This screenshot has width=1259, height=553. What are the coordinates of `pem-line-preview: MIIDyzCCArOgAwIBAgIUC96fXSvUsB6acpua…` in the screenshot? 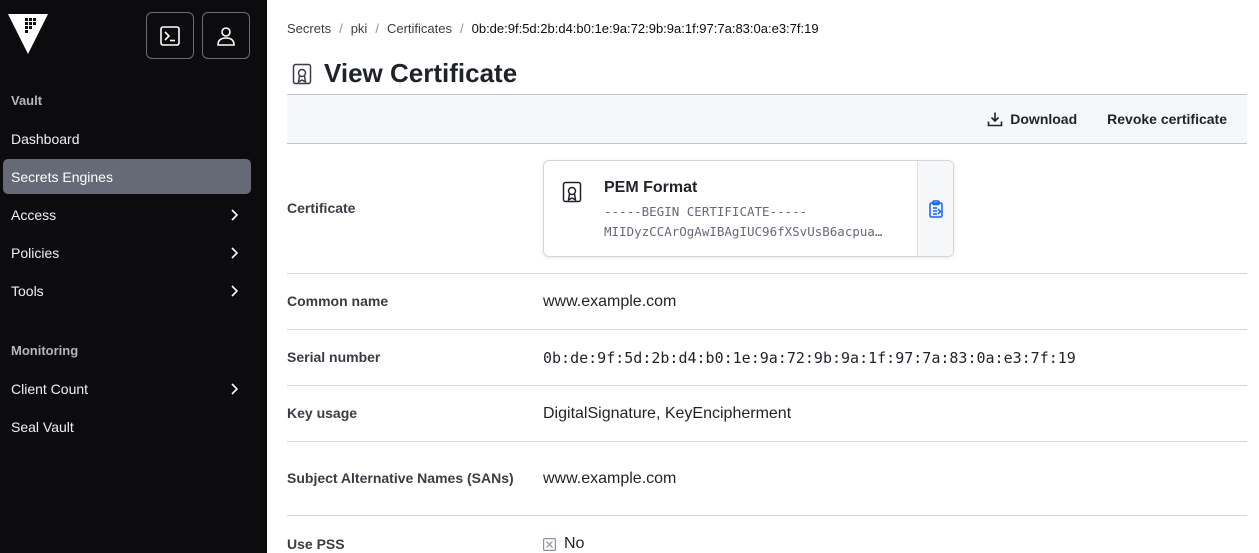 It's located at (743, 231).